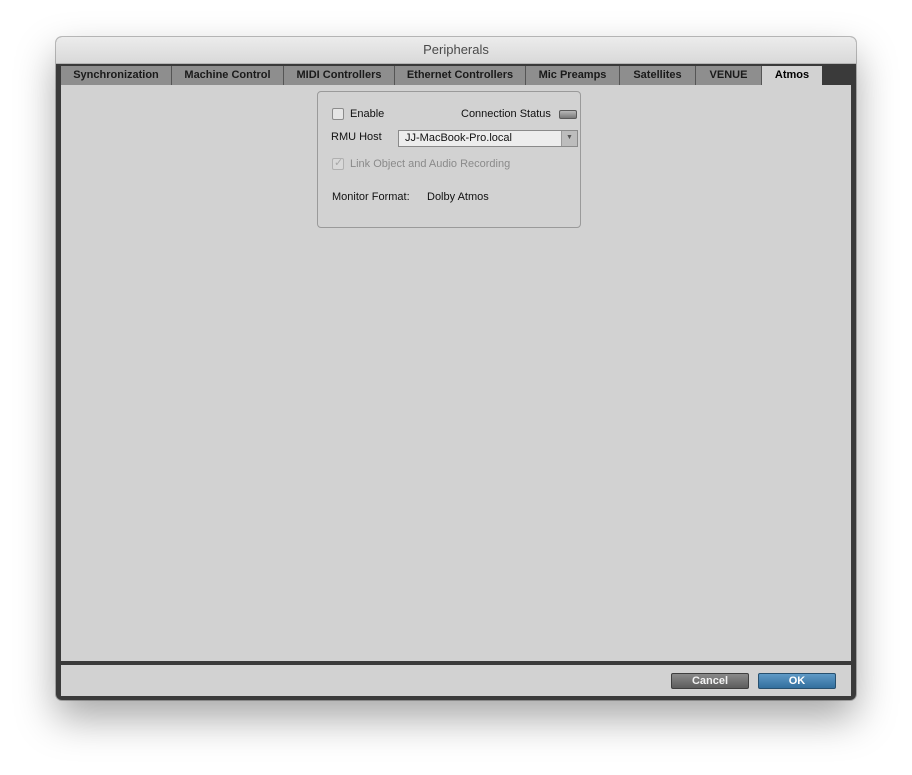 This screenshot has width=912, height=775. What do you see at coordinates (339, 75) in the screenshot?
I see `tab-midi-controllers: MIDI Controllers` at bounding box center [339, 75].